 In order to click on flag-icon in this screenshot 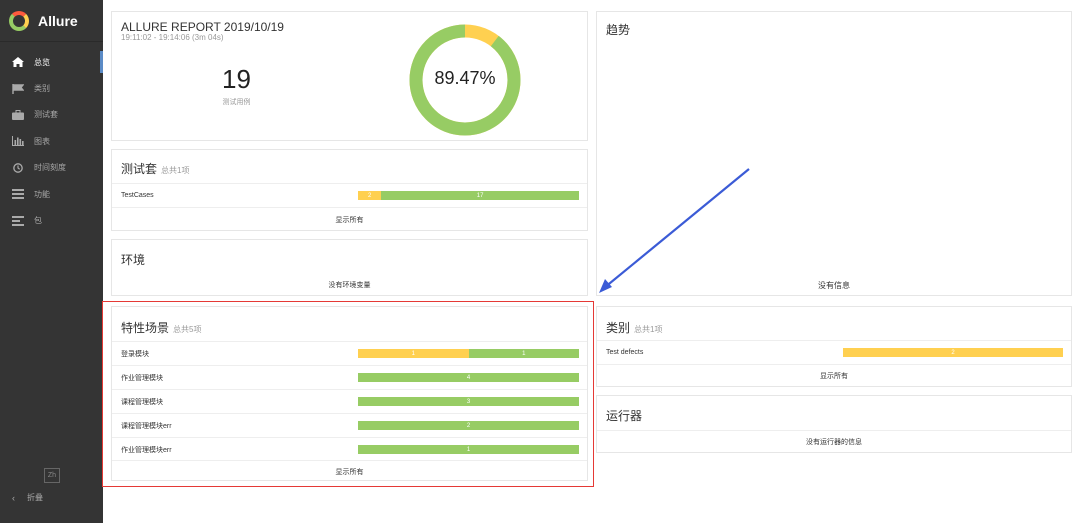, I will do `click(18, 88)`.